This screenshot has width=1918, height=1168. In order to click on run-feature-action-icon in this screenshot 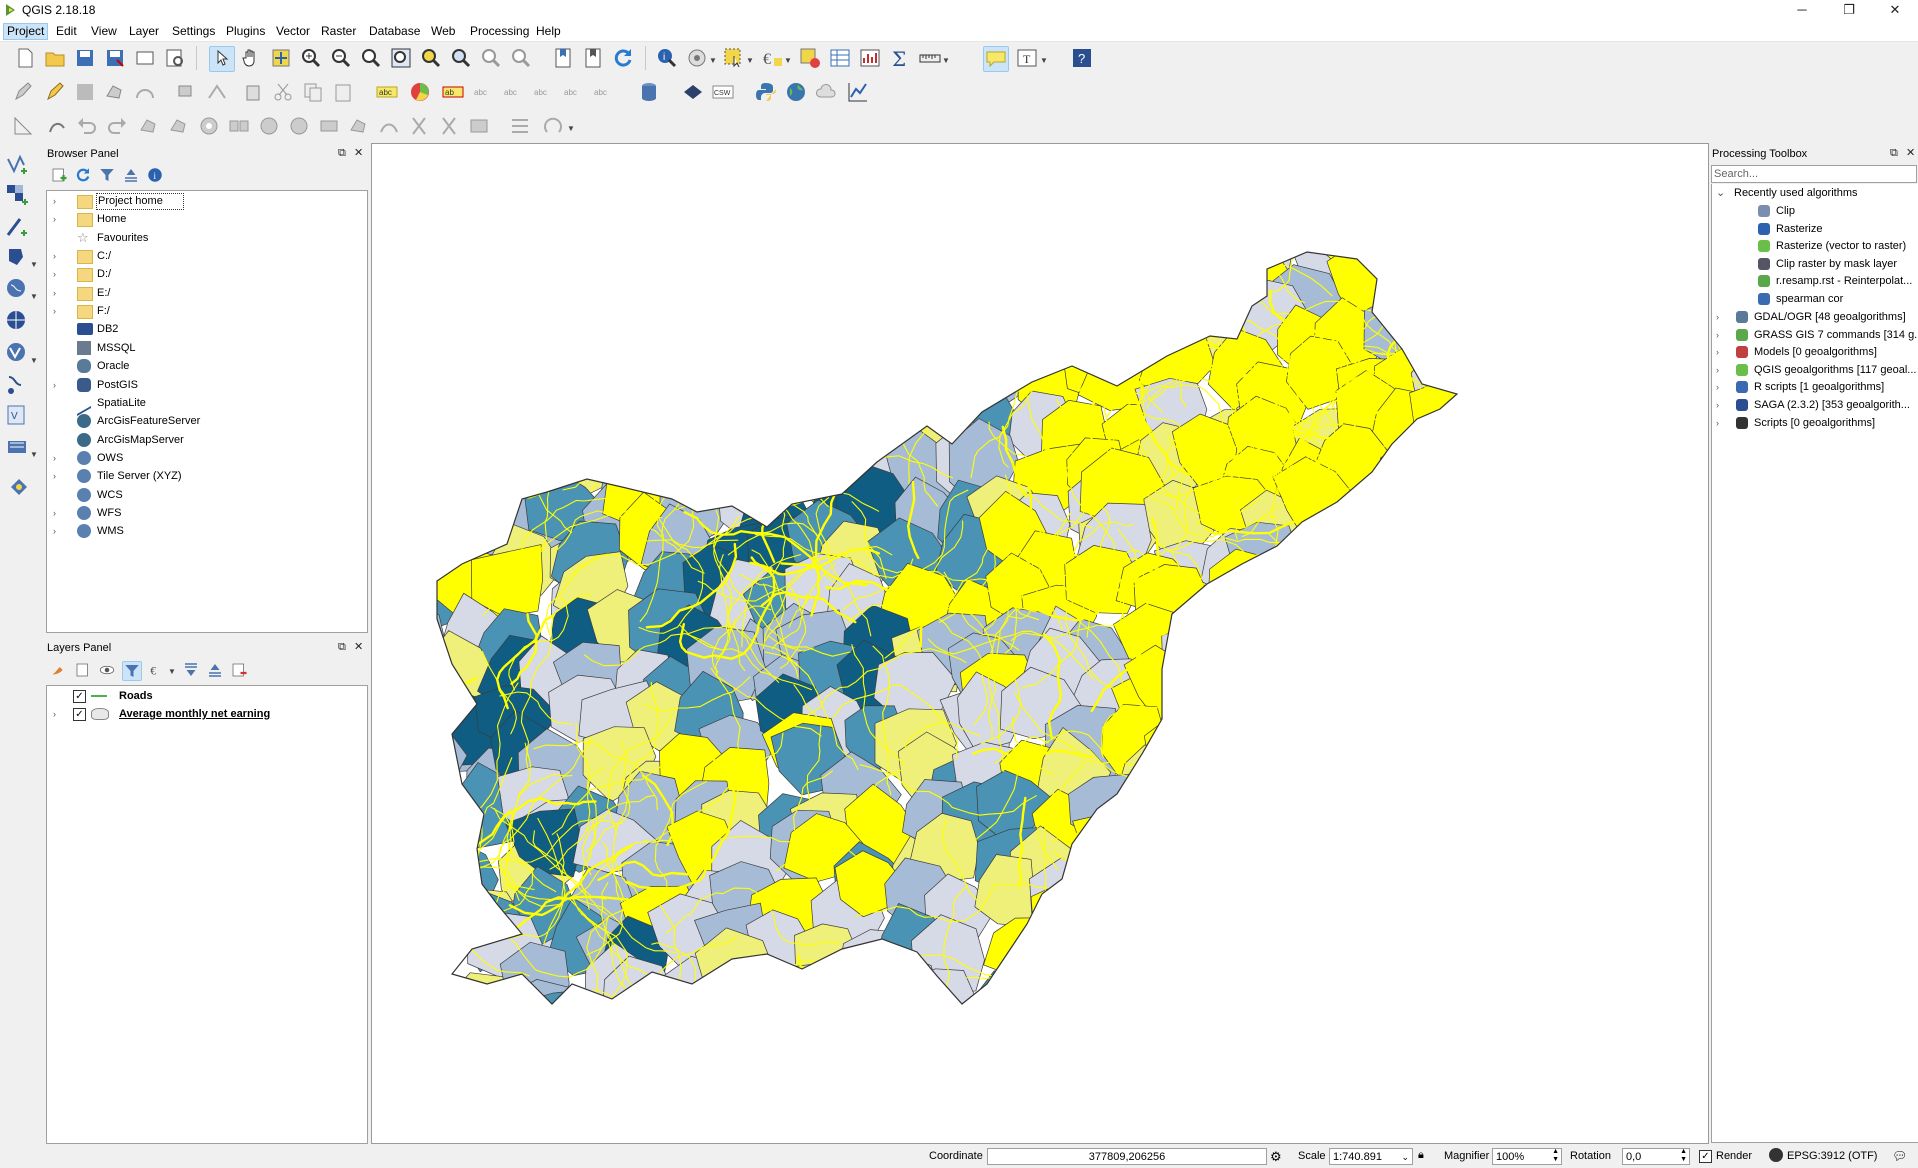, I will do `click(697, 58)`.